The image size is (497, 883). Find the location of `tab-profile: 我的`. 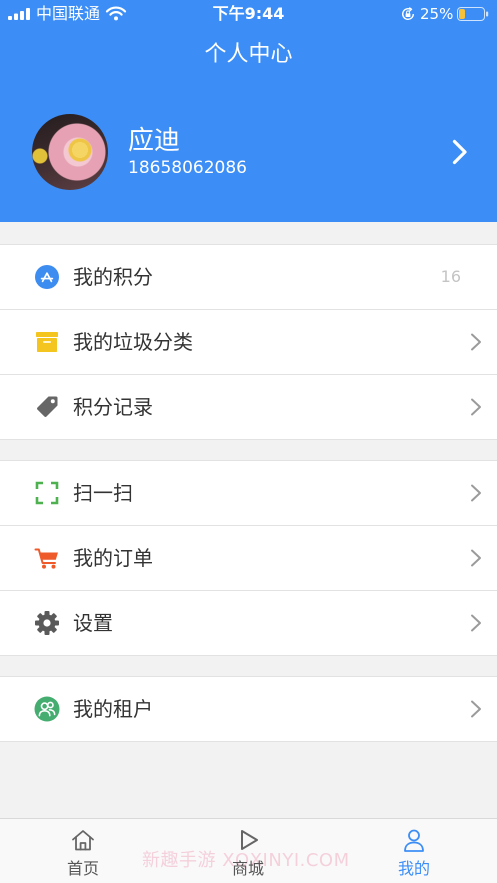

tab-profile: 我的 is located at coordinates (414, 850).